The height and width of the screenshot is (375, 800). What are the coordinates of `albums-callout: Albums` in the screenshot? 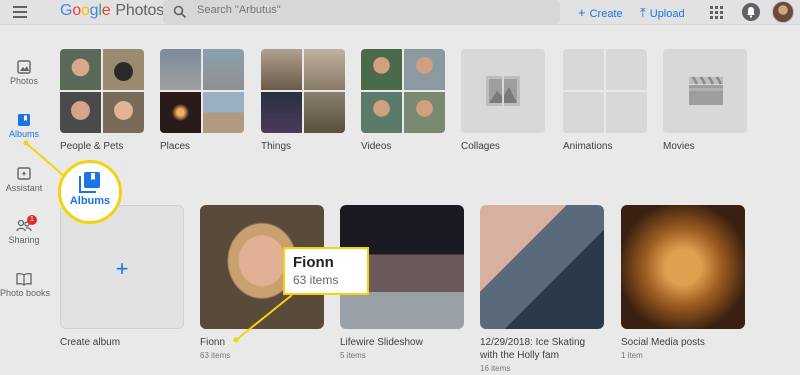 It's located at (90, 192).